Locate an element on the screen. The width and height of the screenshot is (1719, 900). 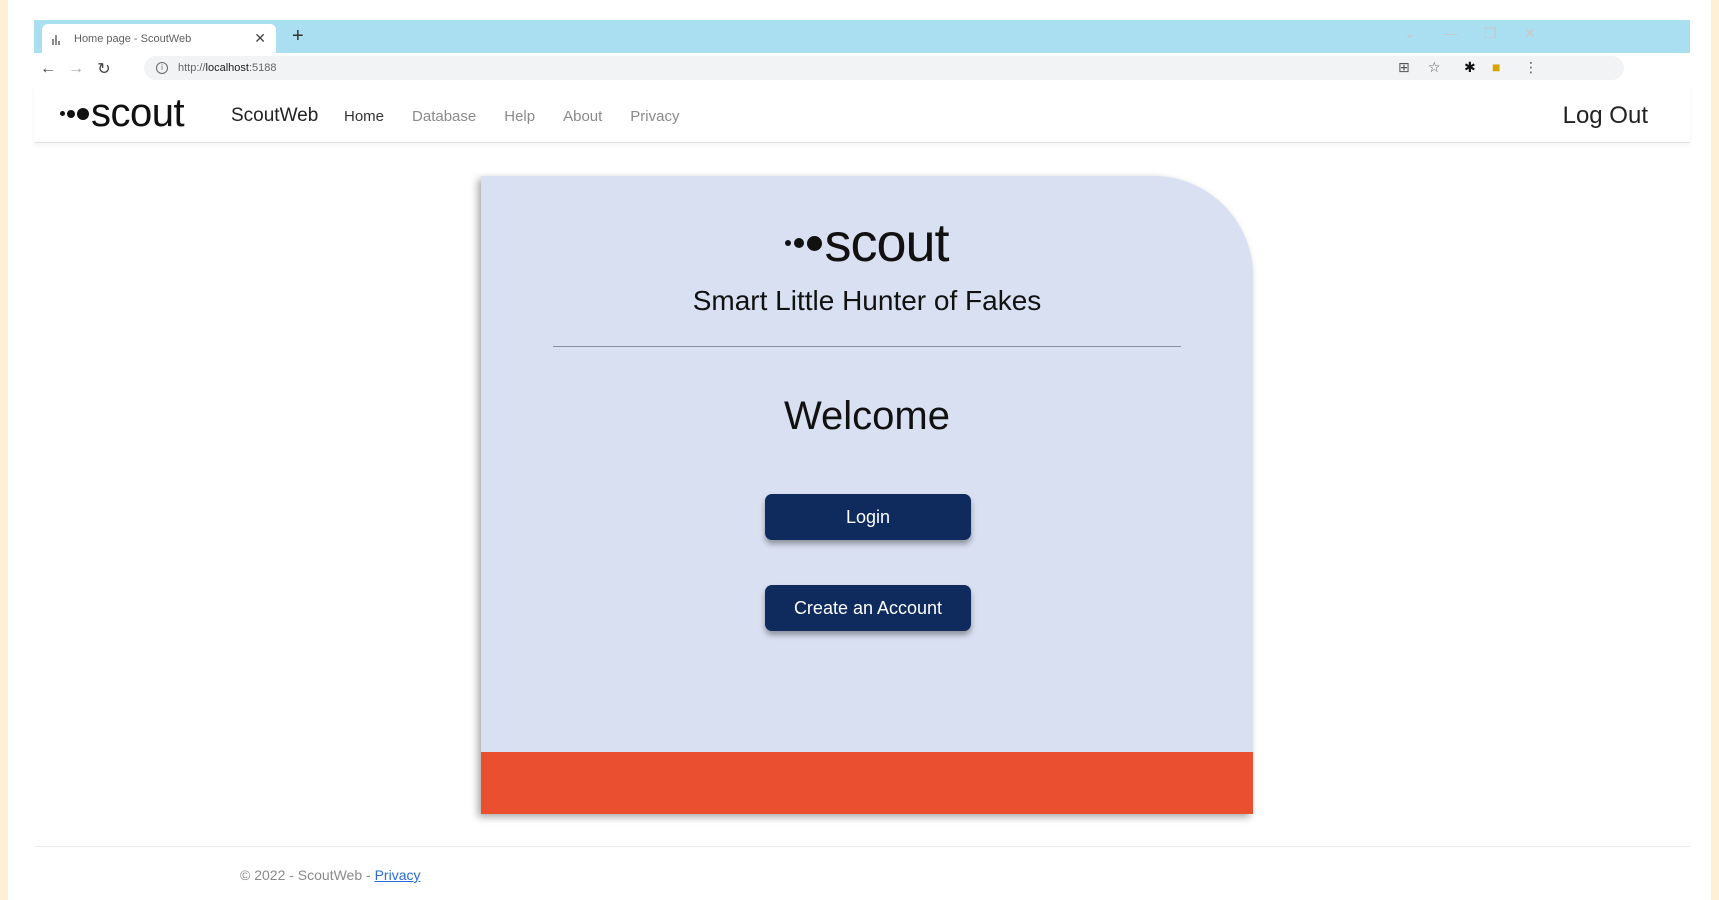
brand-wordmark: scout is located at coordinates (138, 113).